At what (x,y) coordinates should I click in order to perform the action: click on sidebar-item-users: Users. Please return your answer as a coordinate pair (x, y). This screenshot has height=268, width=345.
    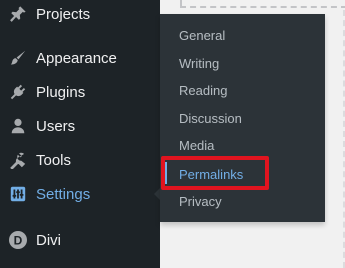
    Looking at the image, I should click on (80, 126).